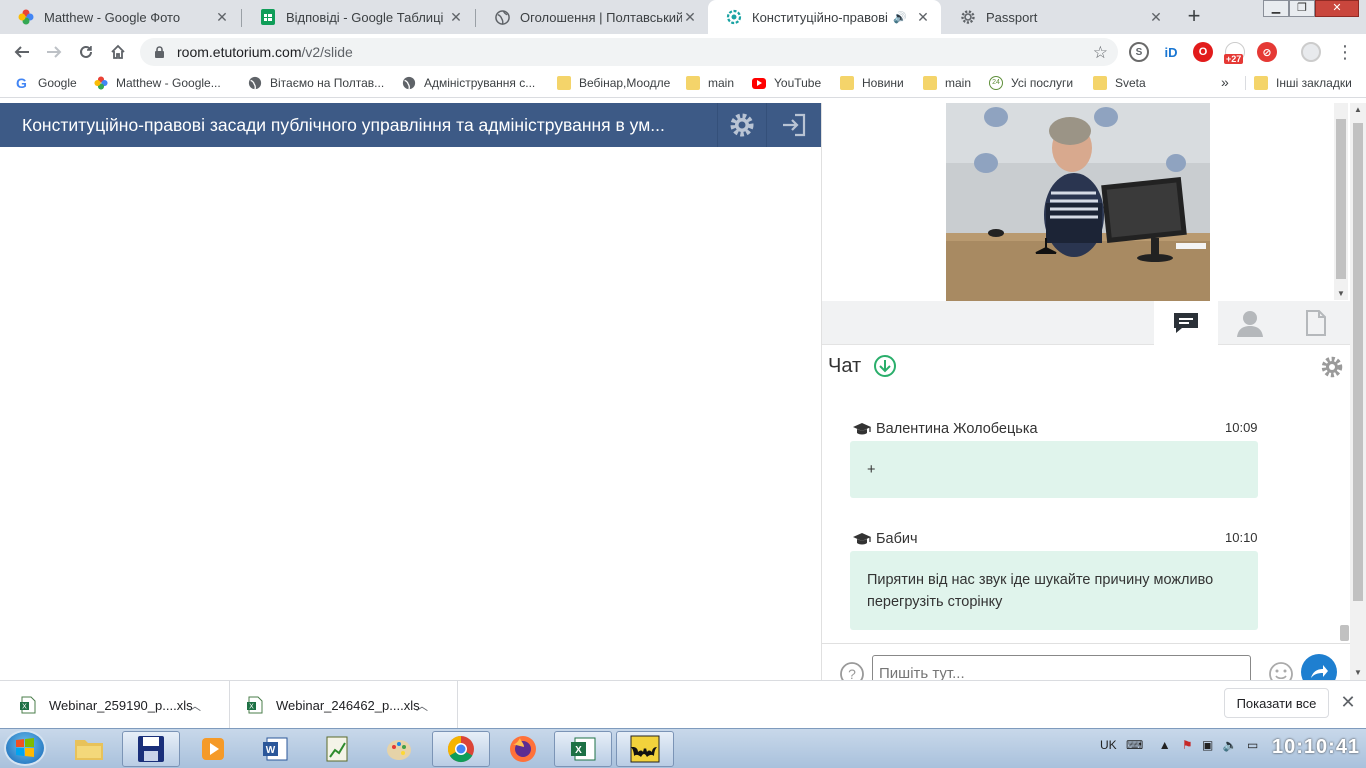 The image size is (1366, 768). Describe the element at coordinates (25, 748) in the screenshot. I see `windows-start-button` at that location.